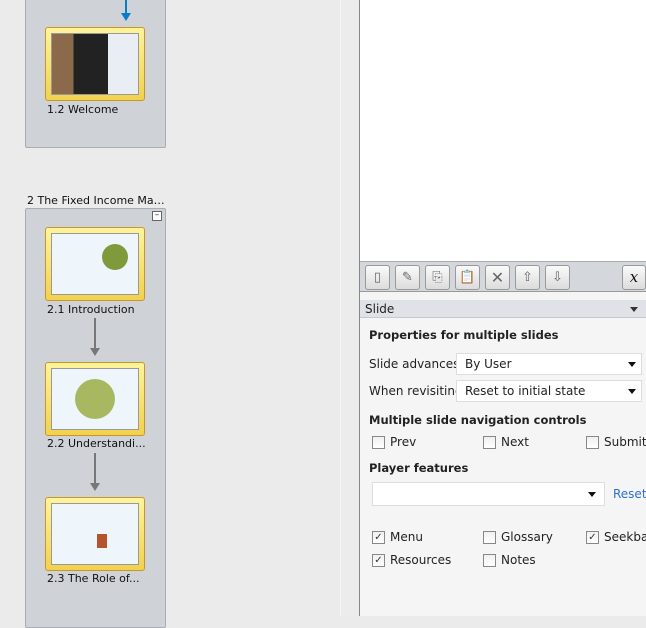 Image resolution: width=646 pixels, height=628 pixels. Describe the element at coordinates (497, 277) in the screenshot. I see `delete-icon: ✕` at that location.